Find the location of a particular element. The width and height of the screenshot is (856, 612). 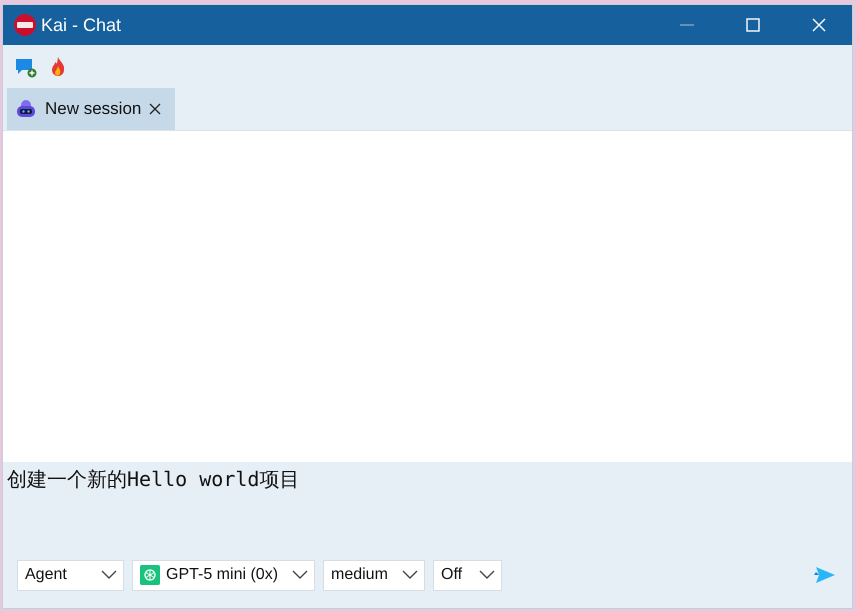

close-tab-icon is located at coordinates (155, 109).